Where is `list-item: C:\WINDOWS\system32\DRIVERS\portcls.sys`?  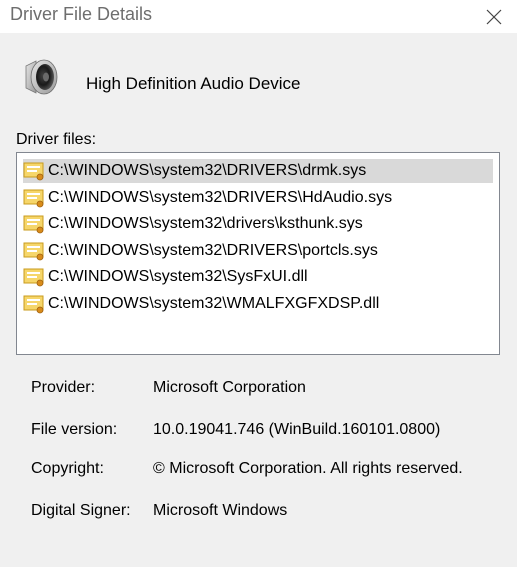 list-item: C:\WINDOWS\system32\DRIVERS\portcls.sys is located at coordinates (258, 251).